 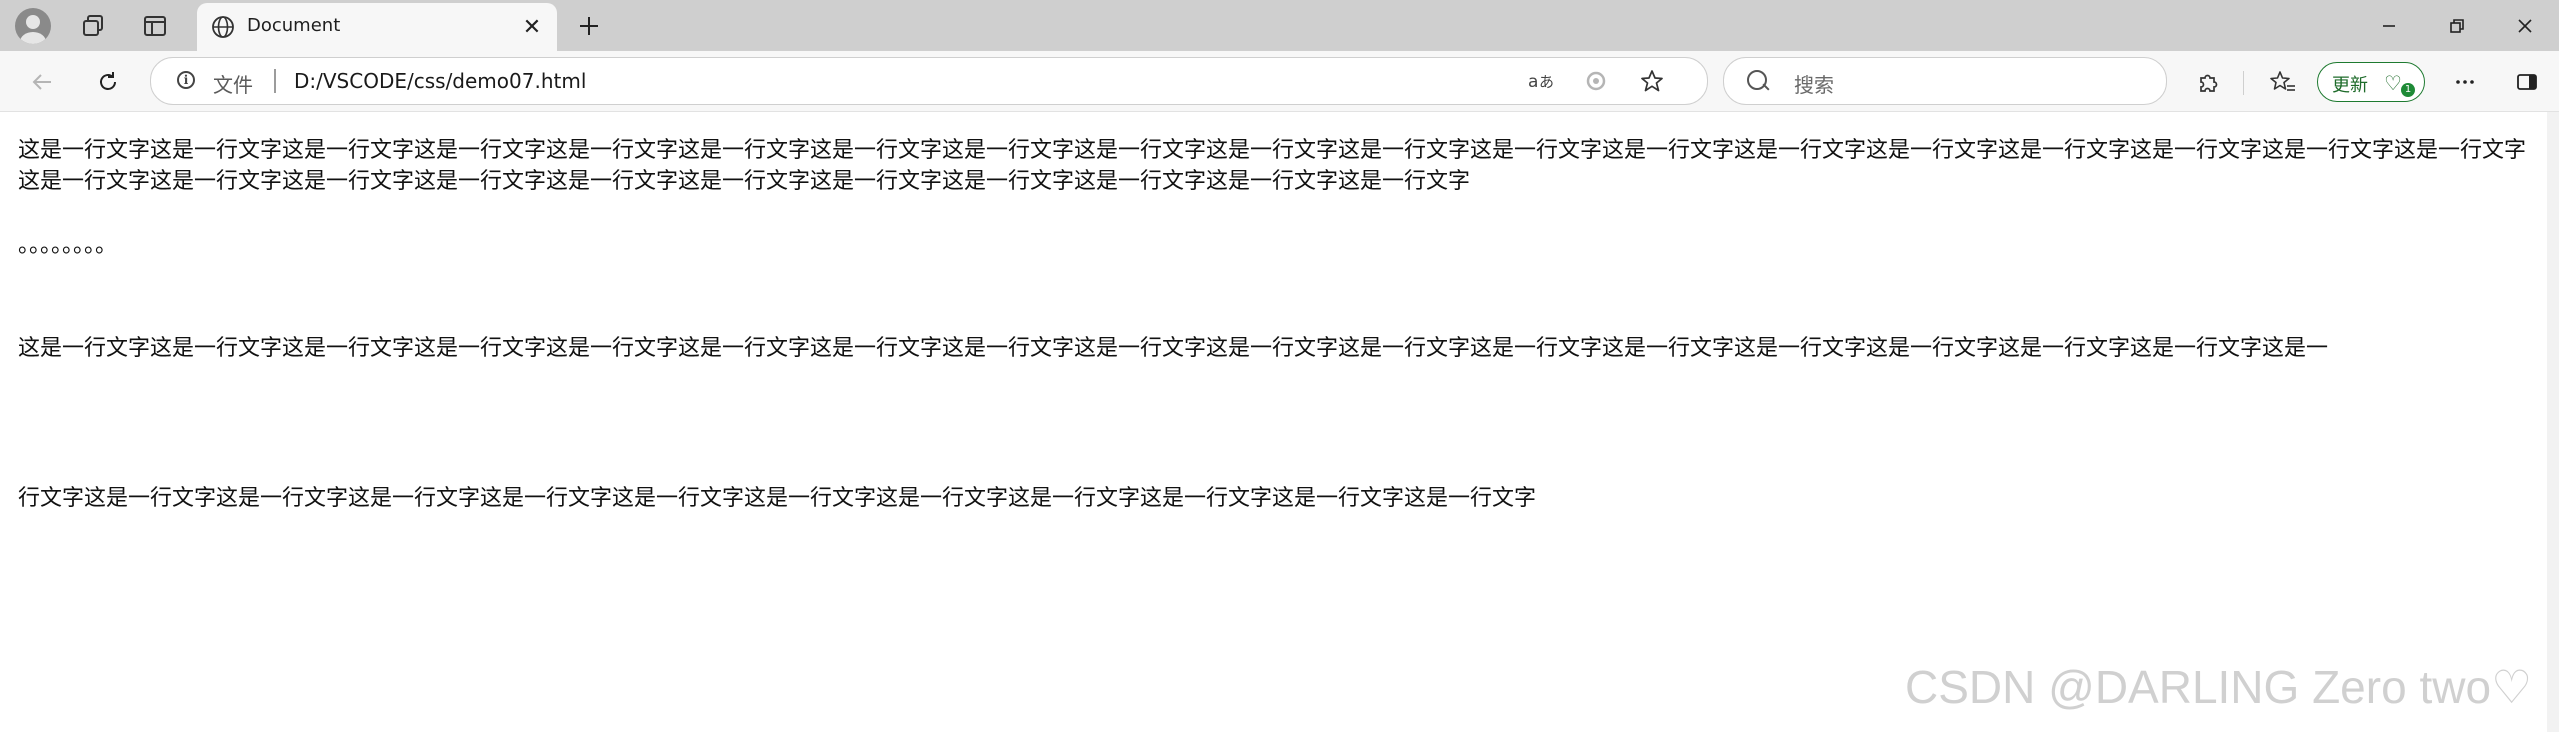 I want to click on file-scheme-label: 文件, so click(x=233, y=85).